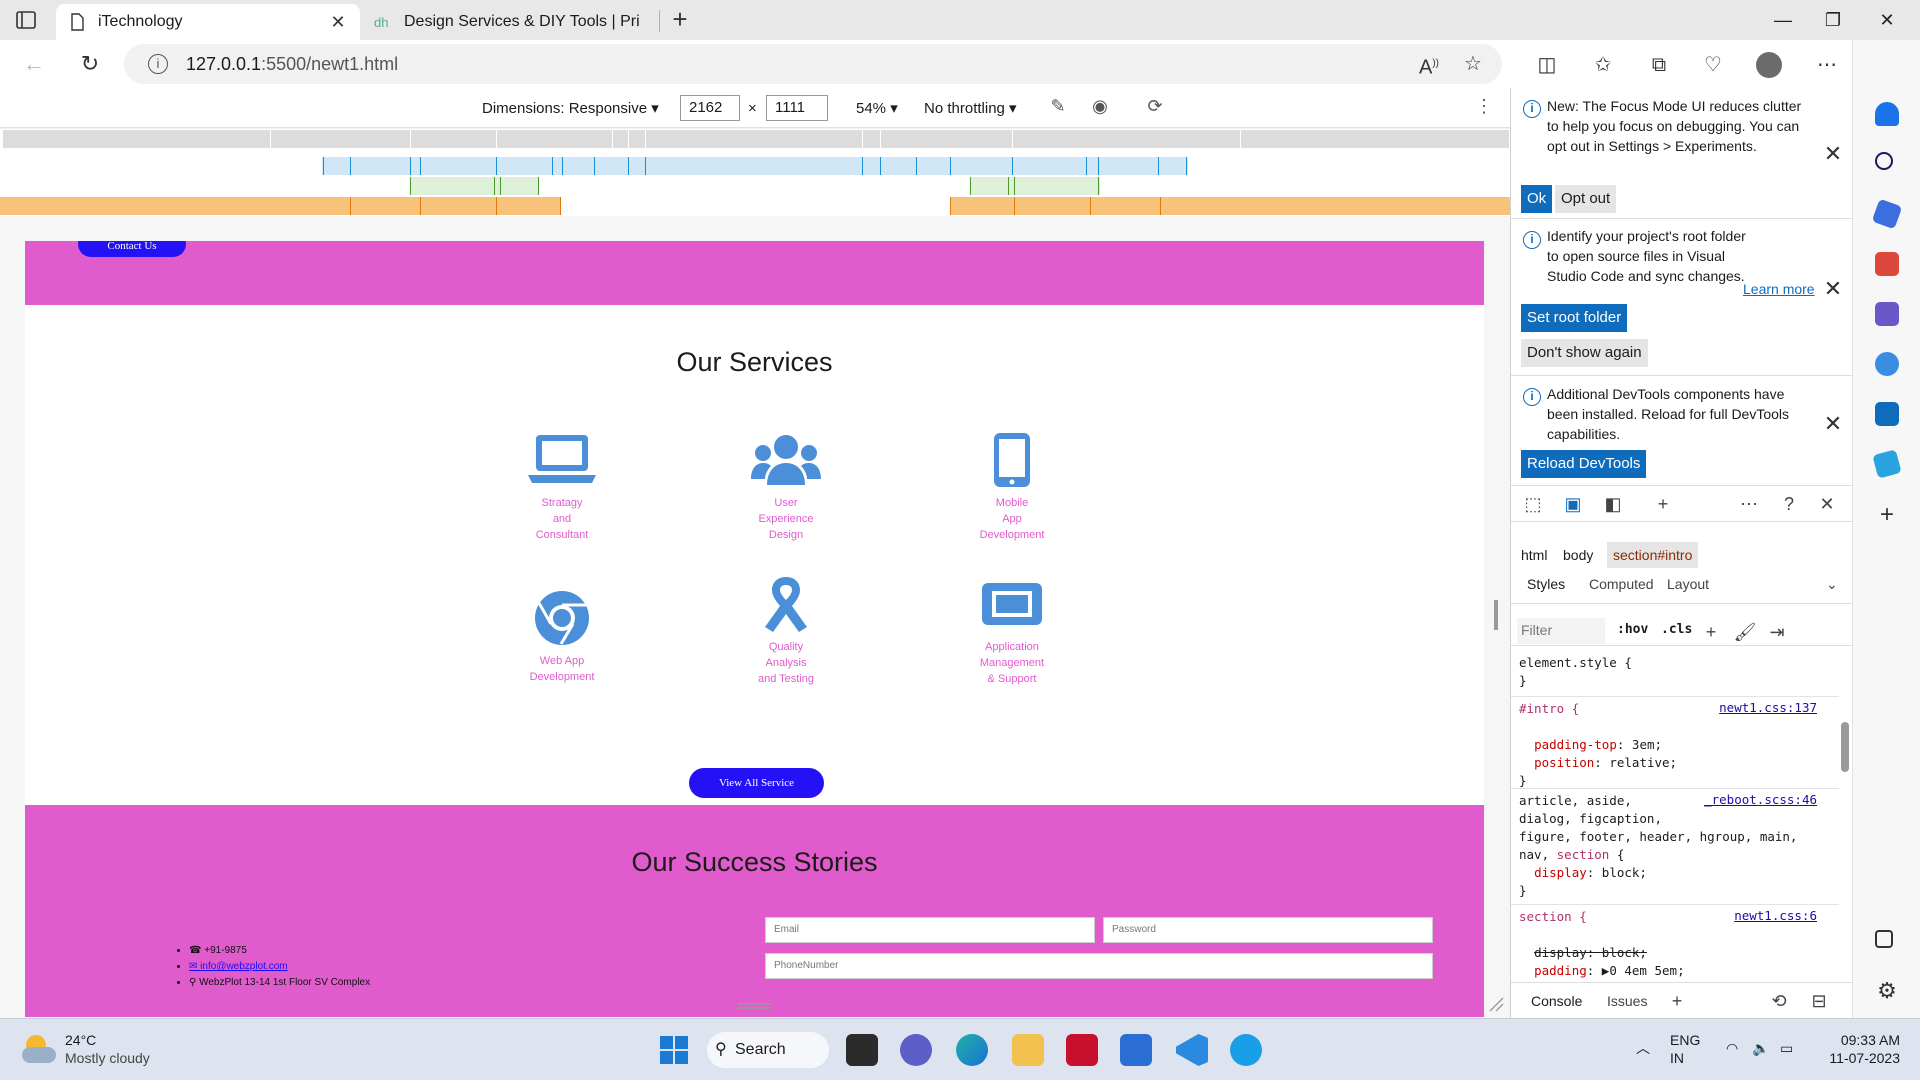 The width and height of the screenshot is (1920, 1080). What do you see at coordinates (1688, 584) in the screenshot?
I see `tab-layout: Layout` at bounding box center [1688, 584].